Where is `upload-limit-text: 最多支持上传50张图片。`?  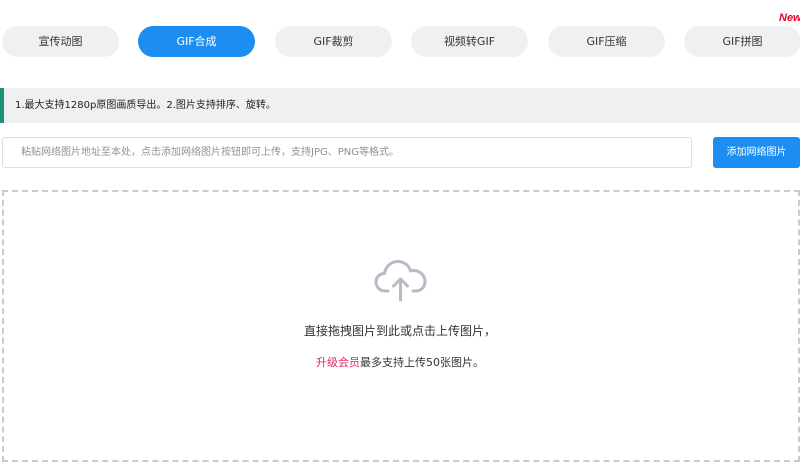
upload-limit-text: 最多支持上传50张图片。 is located at coordinates (422, 362).